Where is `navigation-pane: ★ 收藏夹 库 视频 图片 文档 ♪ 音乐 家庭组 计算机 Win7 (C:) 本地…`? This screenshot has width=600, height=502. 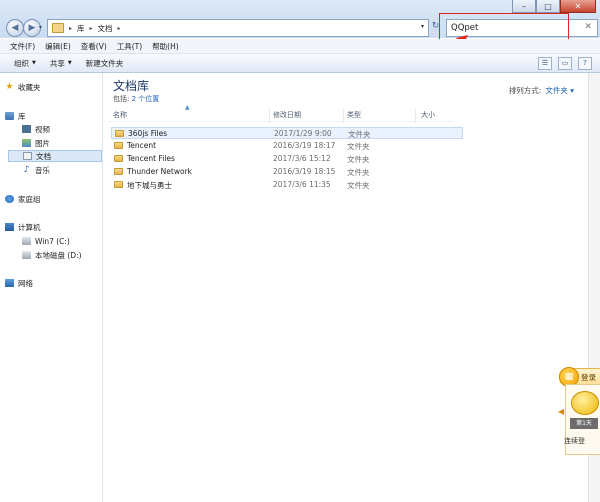 navigation-pane: ★ 收藏夹 库 视频 图片 文档 ♪ 音乐 家庭组 计算机 Win7 (C:) 本地… is located at coordinates (51, 287).